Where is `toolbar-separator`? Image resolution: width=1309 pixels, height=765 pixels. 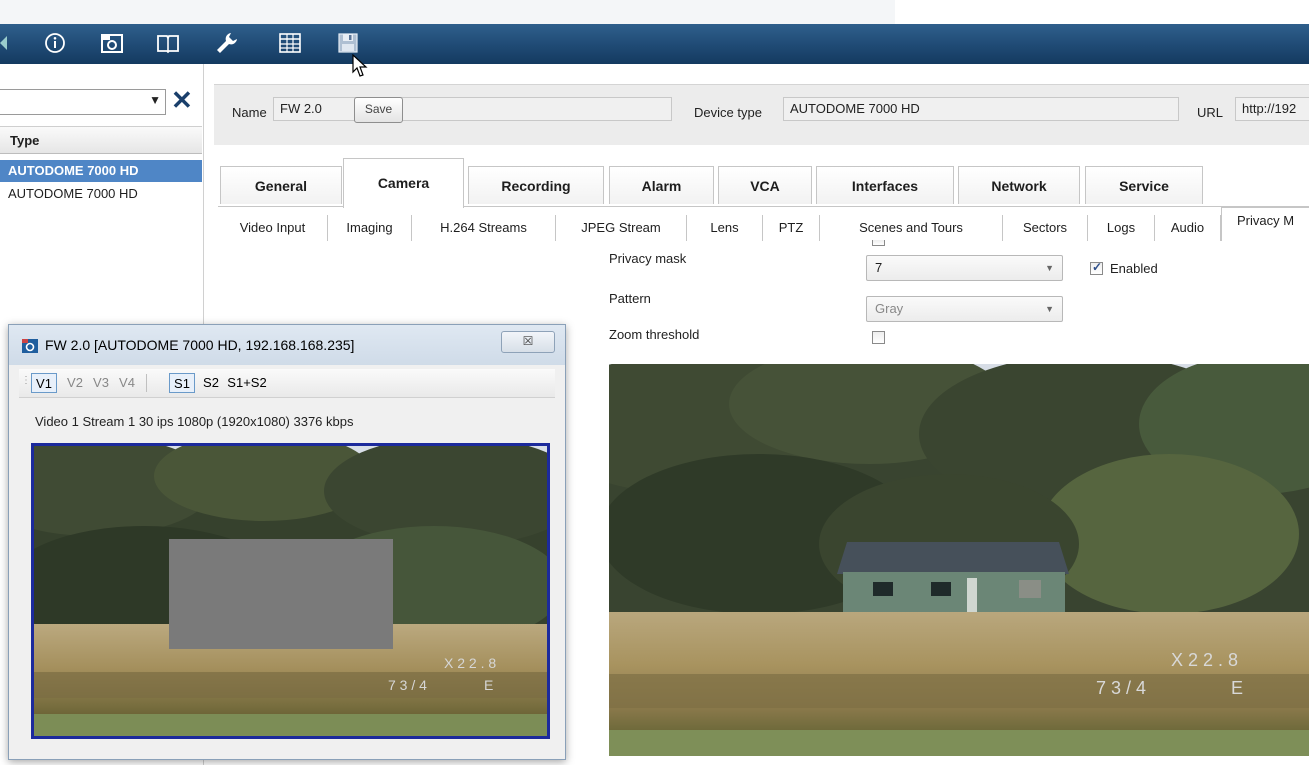 toolbar-separator is located at coordinates (146, 383).